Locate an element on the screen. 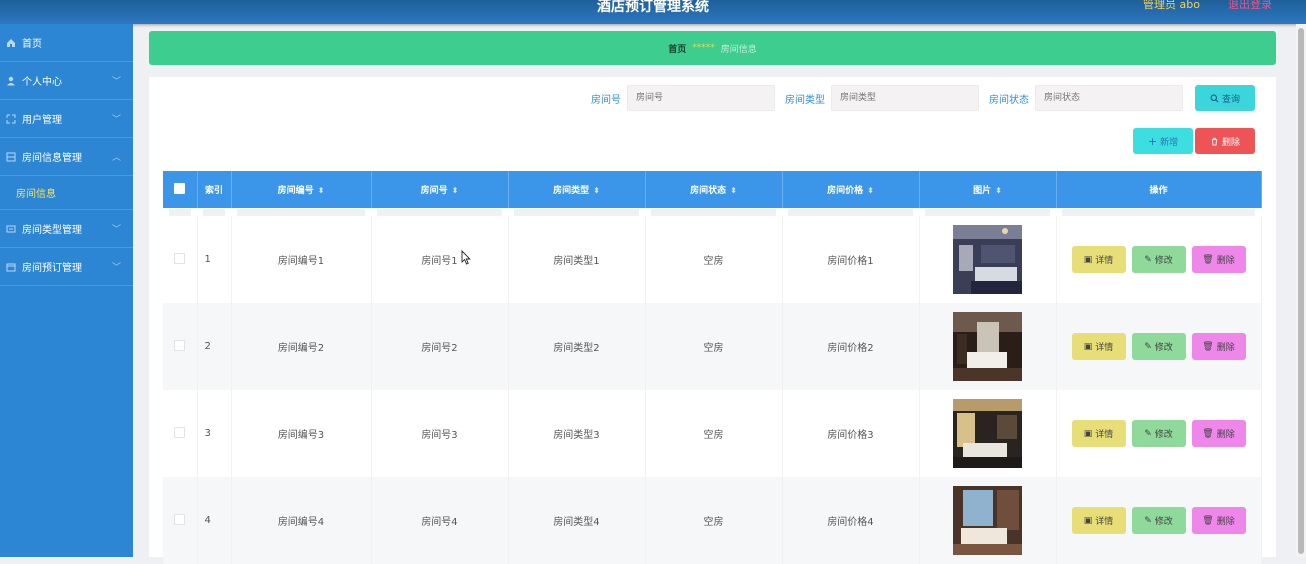 The width and height of the screenshot is (1306, 564). column-header-room-type: 房间类型 ⬍ is located at coordinates (577, 189).